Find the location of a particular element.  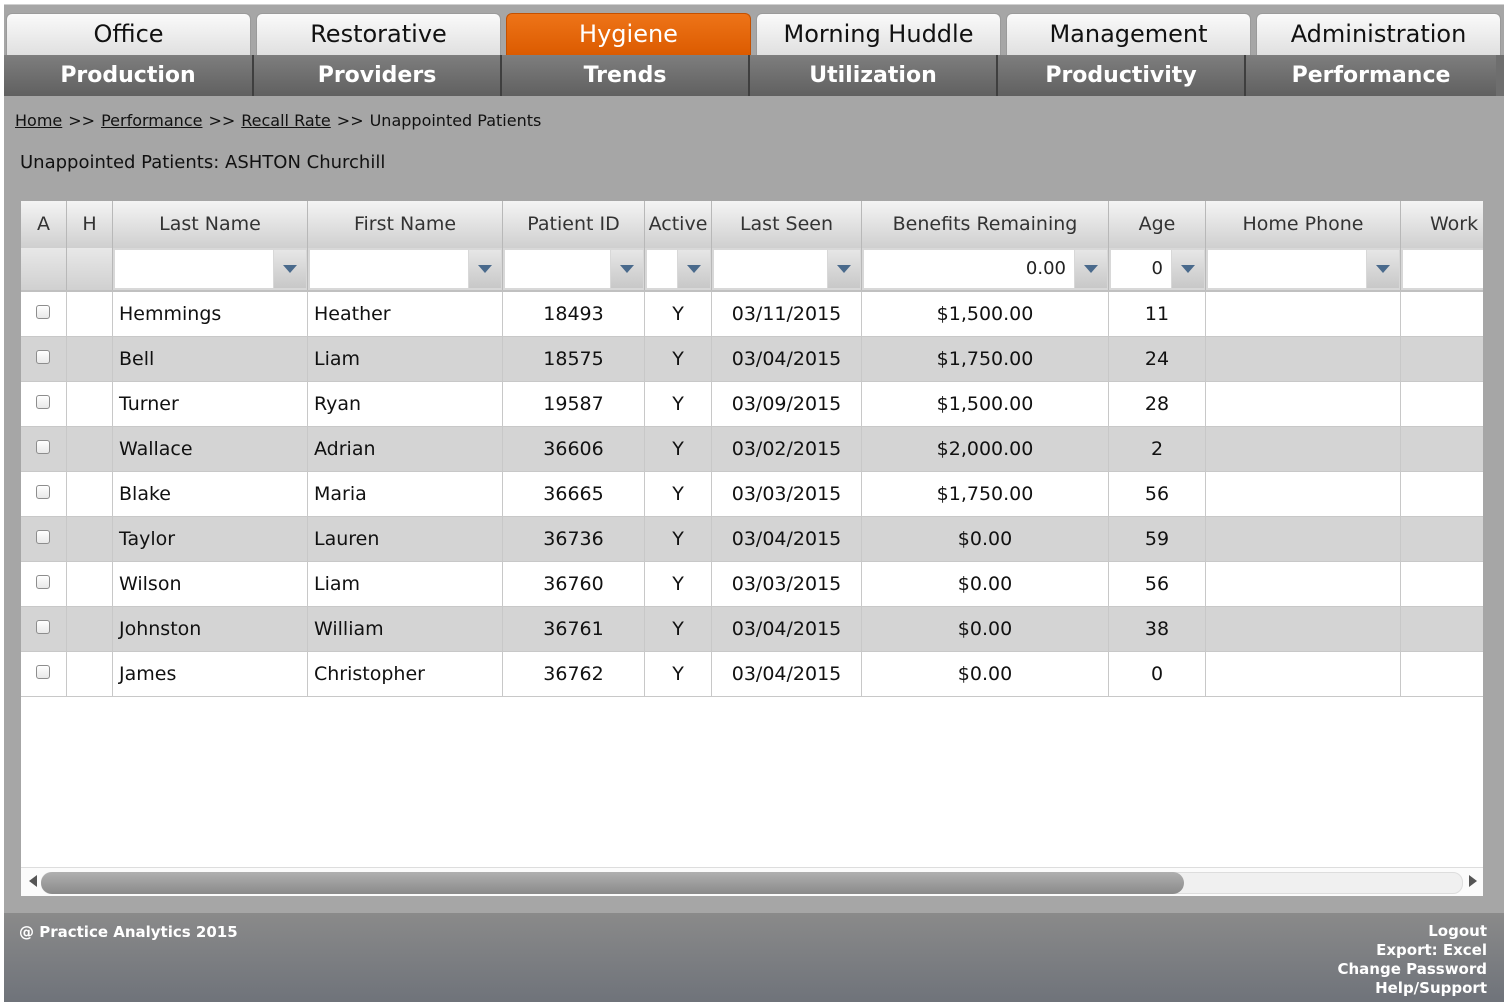

cell-last-seen: 03/09/2015 is located at coordinates (787, 404).